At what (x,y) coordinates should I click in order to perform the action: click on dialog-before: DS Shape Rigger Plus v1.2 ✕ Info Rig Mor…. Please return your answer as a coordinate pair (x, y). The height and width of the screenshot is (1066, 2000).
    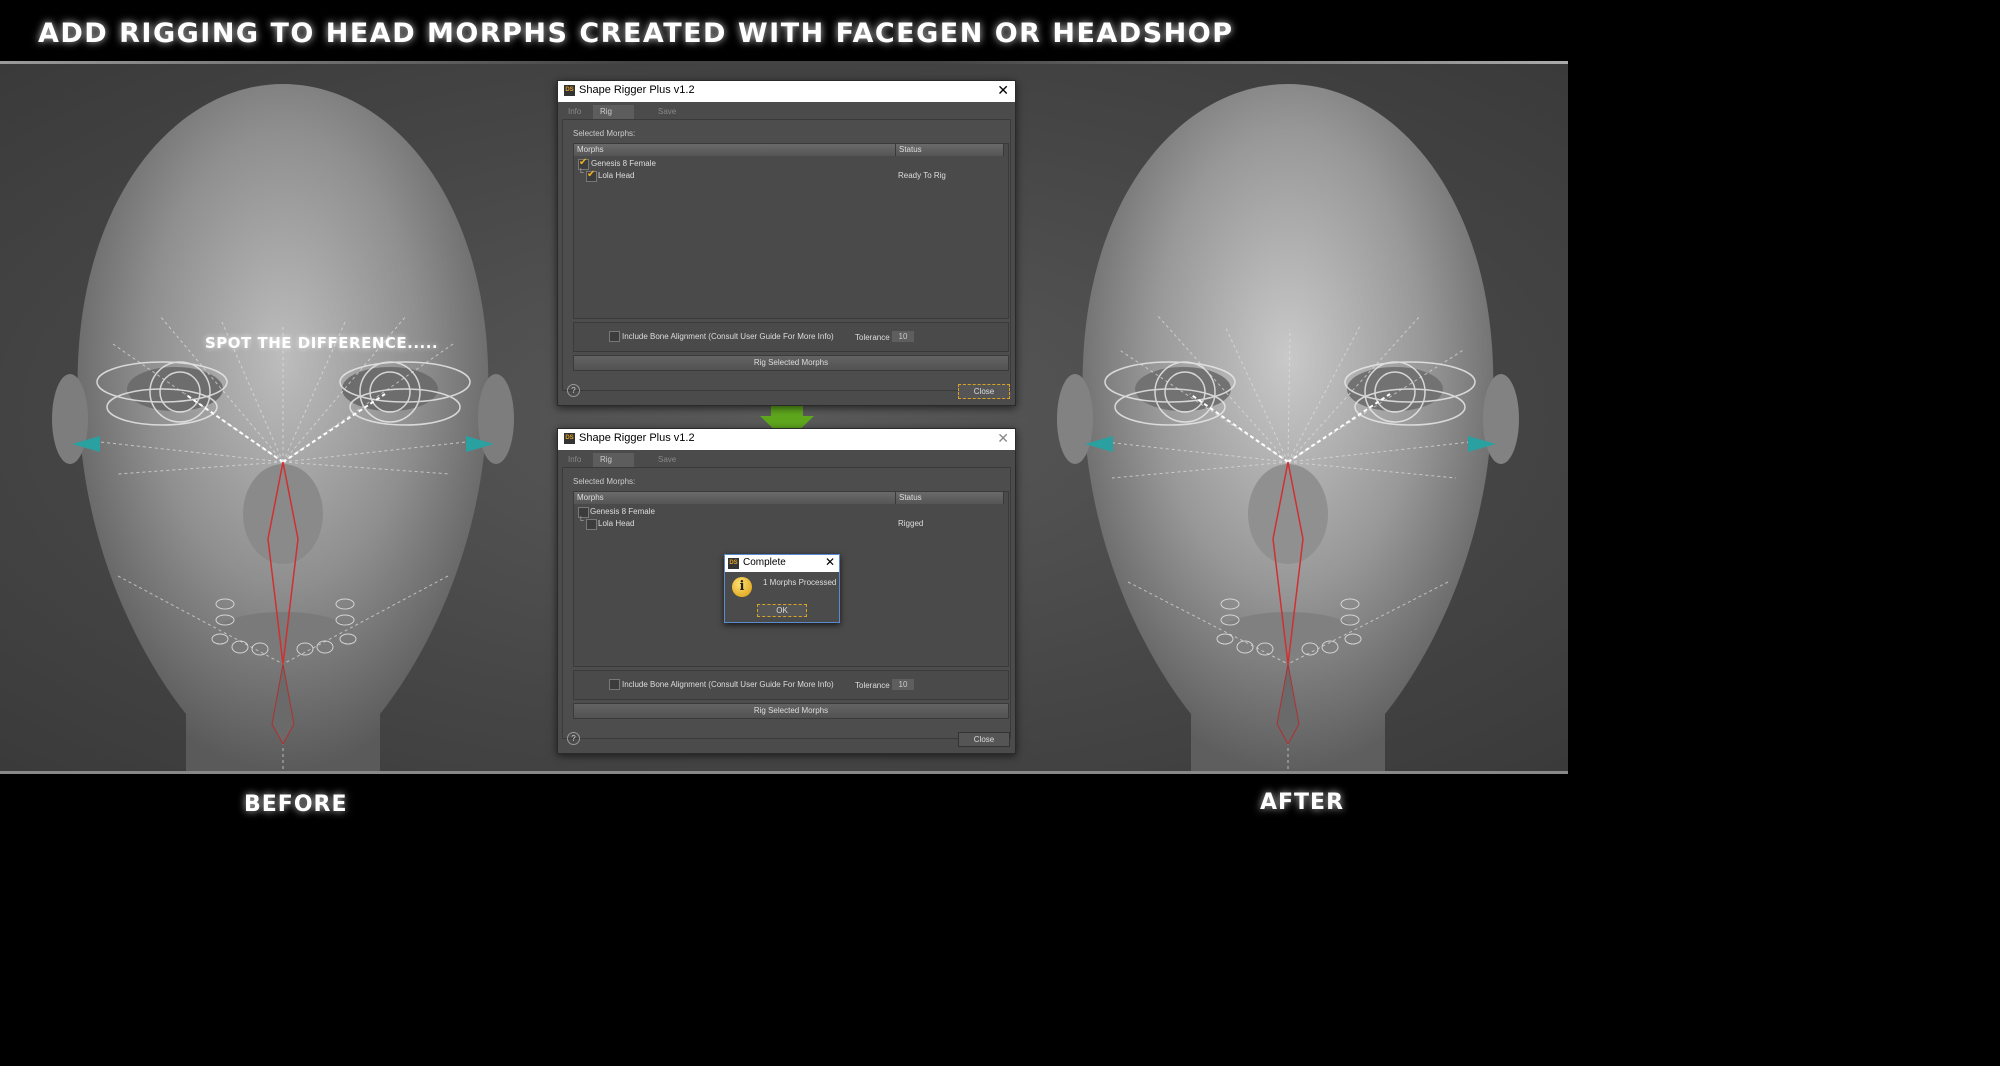
    Looking at the image, I should click on (786, 243).